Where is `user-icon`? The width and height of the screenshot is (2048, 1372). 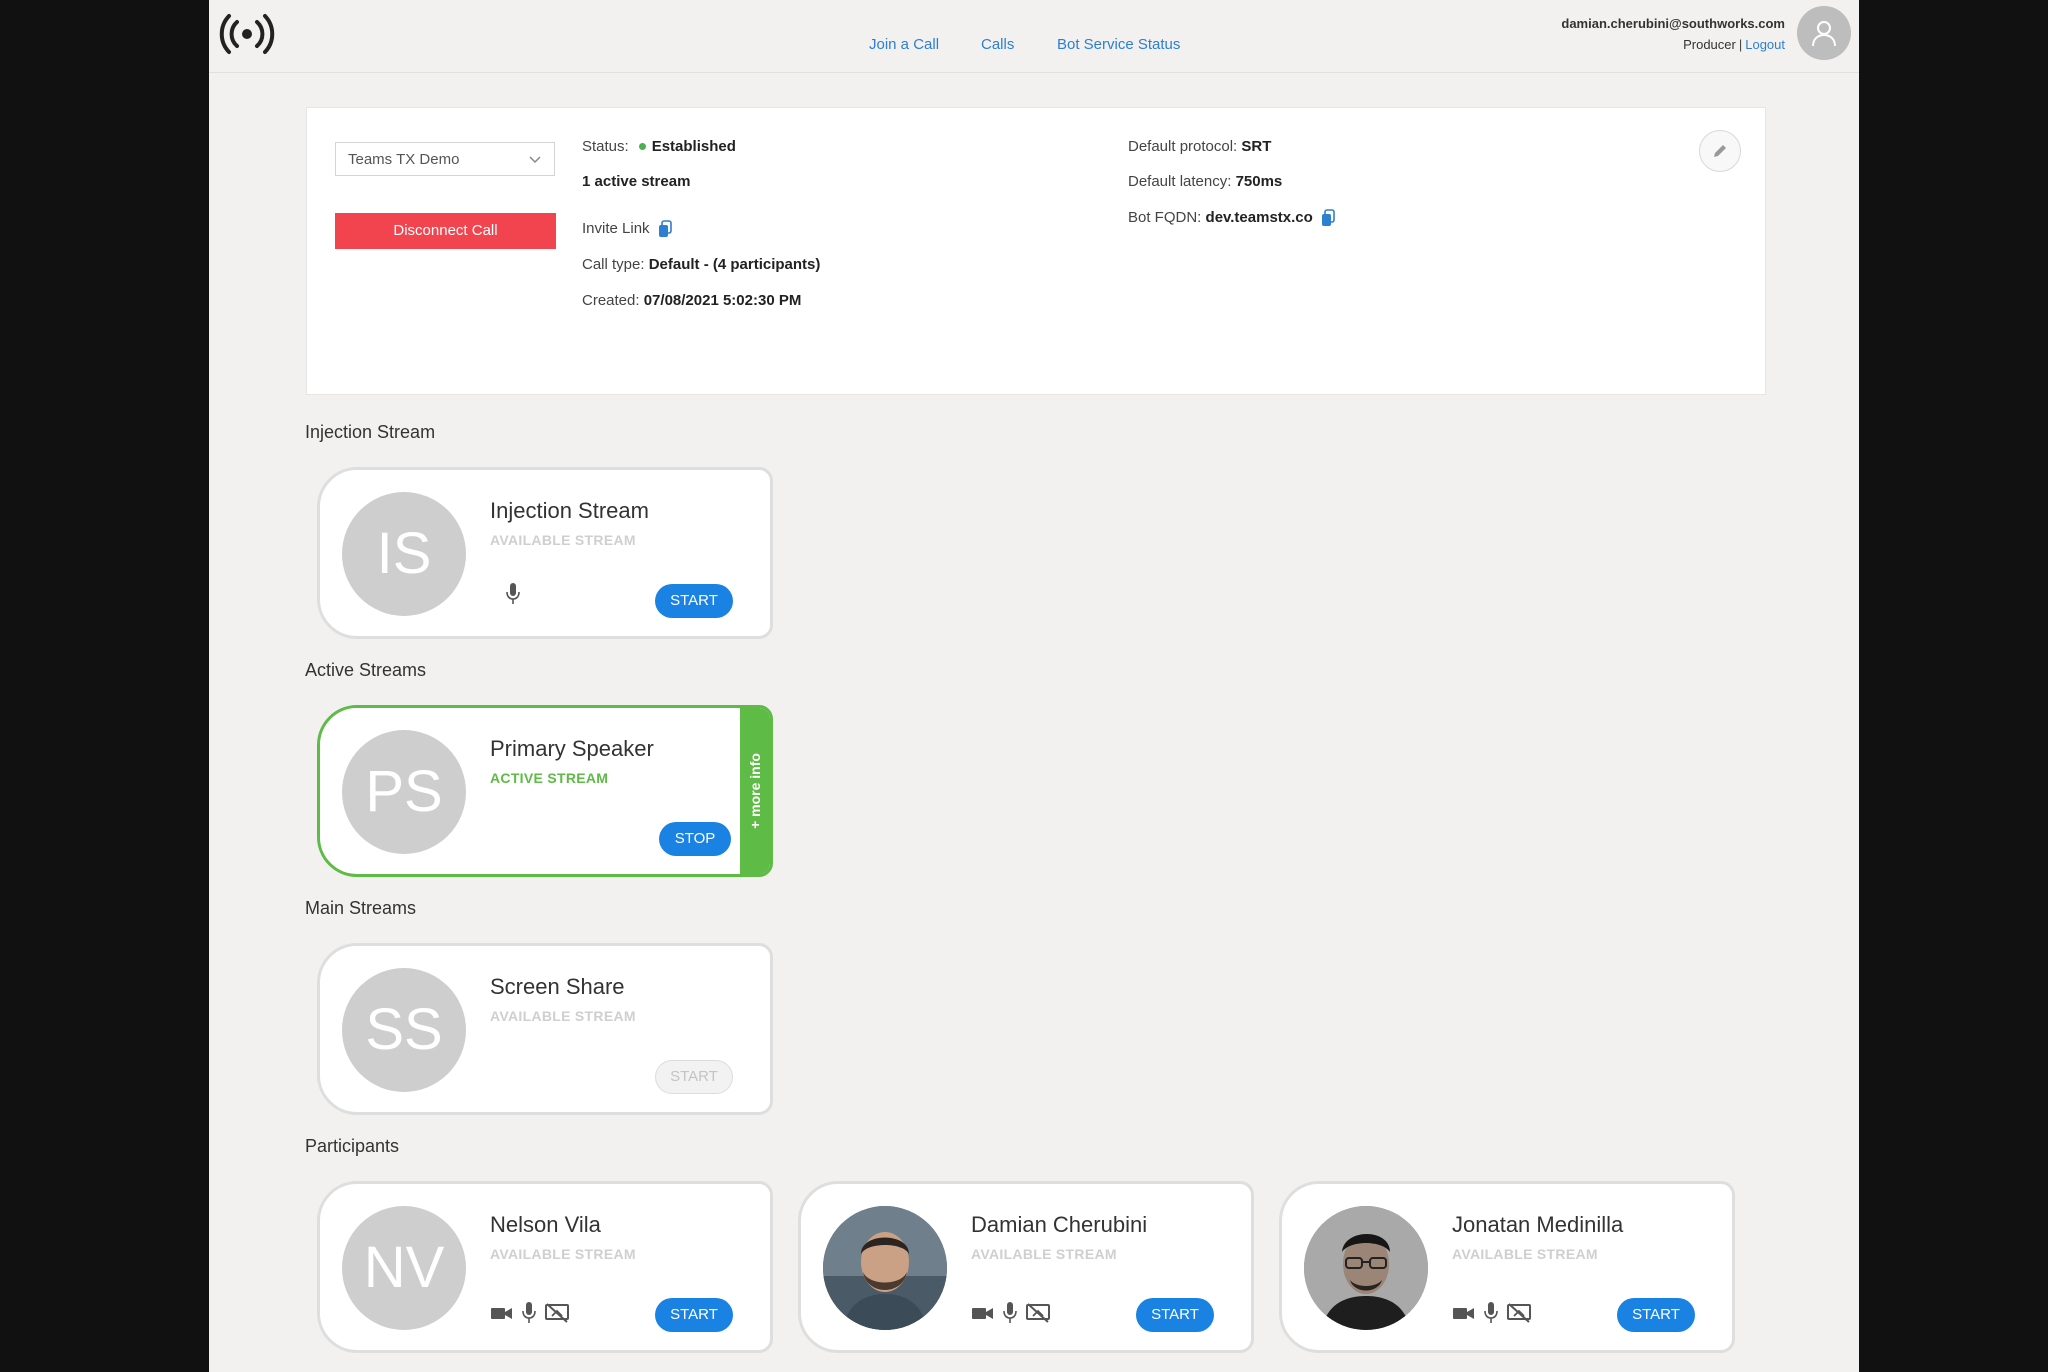
user-icon is located at coordinates (1824, 34).